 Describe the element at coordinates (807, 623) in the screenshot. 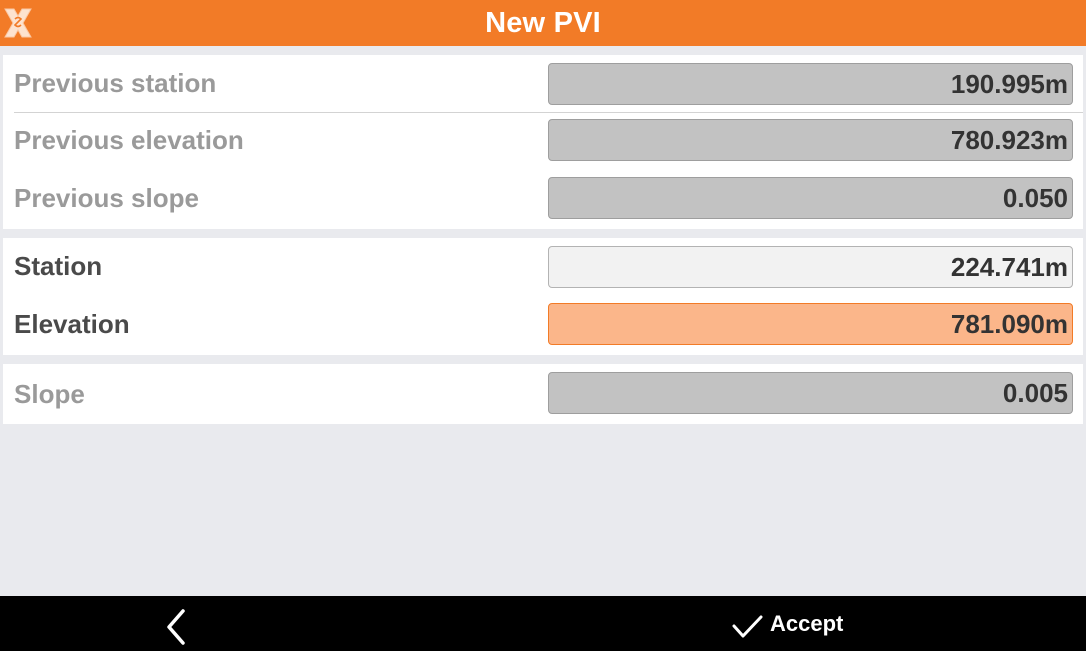

I see `accept-label: Accept` at that location.